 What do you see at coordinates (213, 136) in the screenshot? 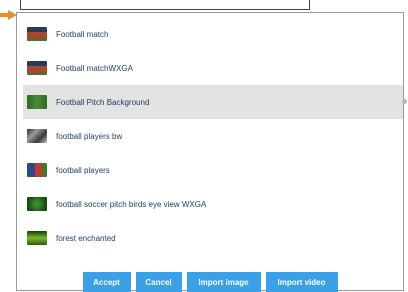
I see `list-item: football players bw` at bounding box center [213, 136].